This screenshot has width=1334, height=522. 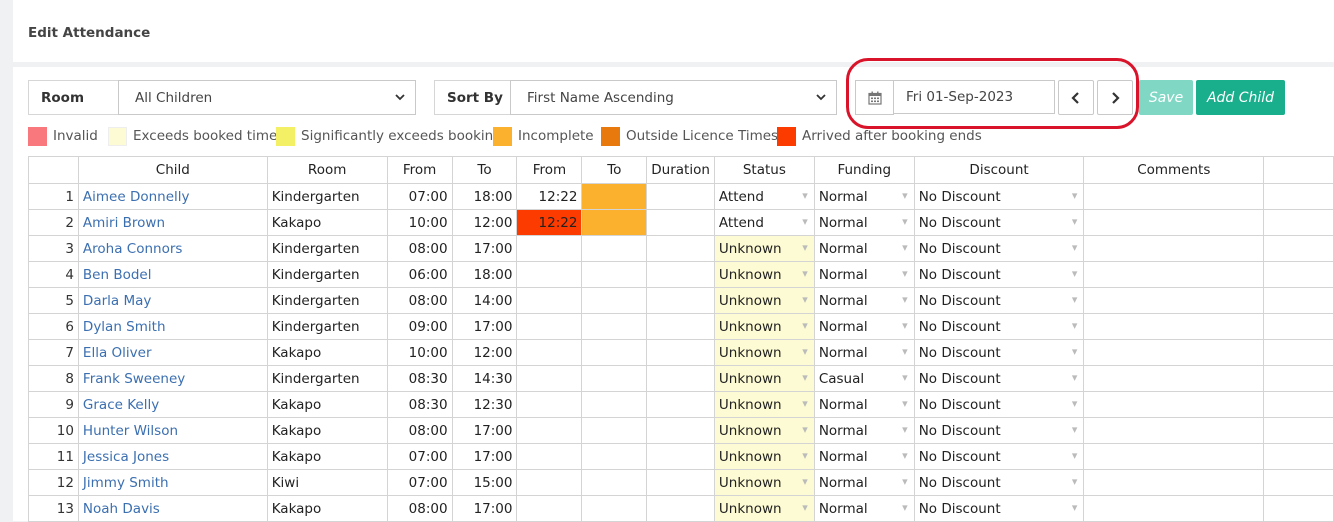 I want to click on col-header-booked-to: To, so click(x=484, y=170).